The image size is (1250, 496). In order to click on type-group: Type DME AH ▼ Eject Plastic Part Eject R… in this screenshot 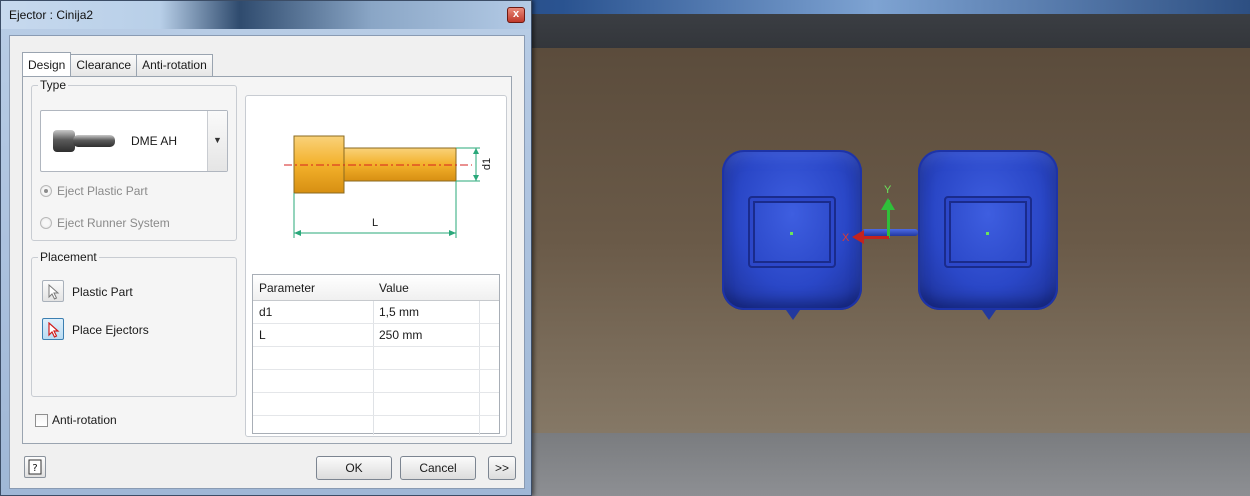, I will do `click(134, 159)`.